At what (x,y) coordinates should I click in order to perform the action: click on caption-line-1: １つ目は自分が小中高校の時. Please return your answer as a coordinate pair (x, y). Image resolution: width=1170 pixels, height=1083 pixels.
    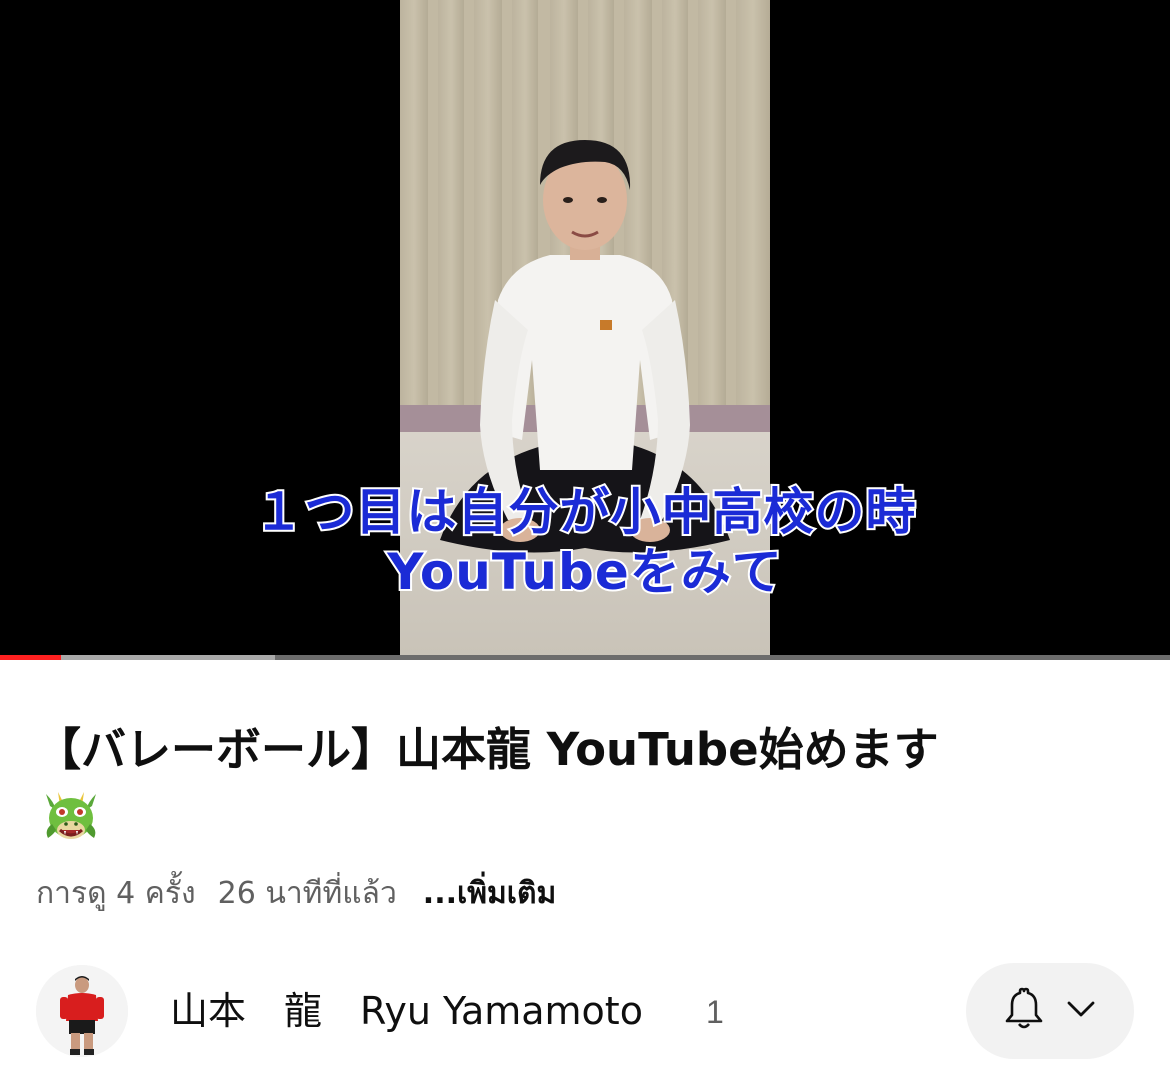
    Looking at the image, I should click on (585, 512).